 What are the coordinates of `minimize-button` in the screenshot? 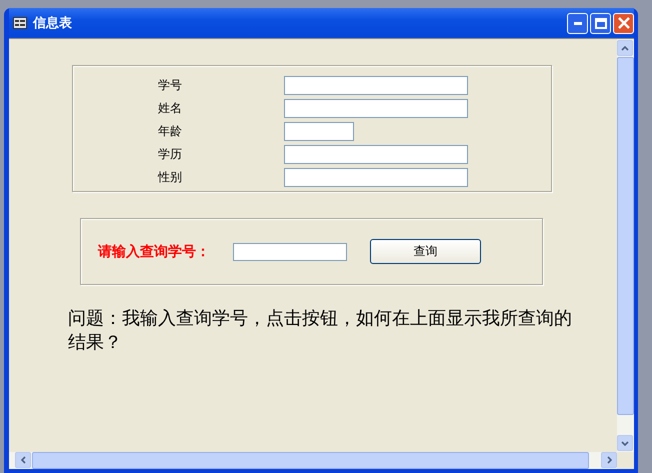 It's located at (577, 23).